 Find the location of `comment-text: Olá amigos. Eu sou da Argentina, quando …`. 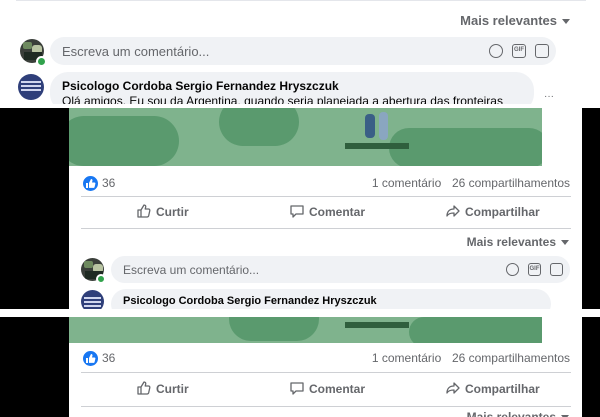

comment-text: Olá amigos. Eu sou da Argentina, quando … is located at coordinates (282, 99).